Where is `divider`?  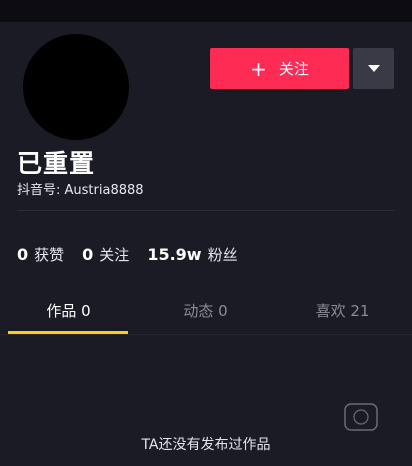
divider is located at coordinates (206, 210).